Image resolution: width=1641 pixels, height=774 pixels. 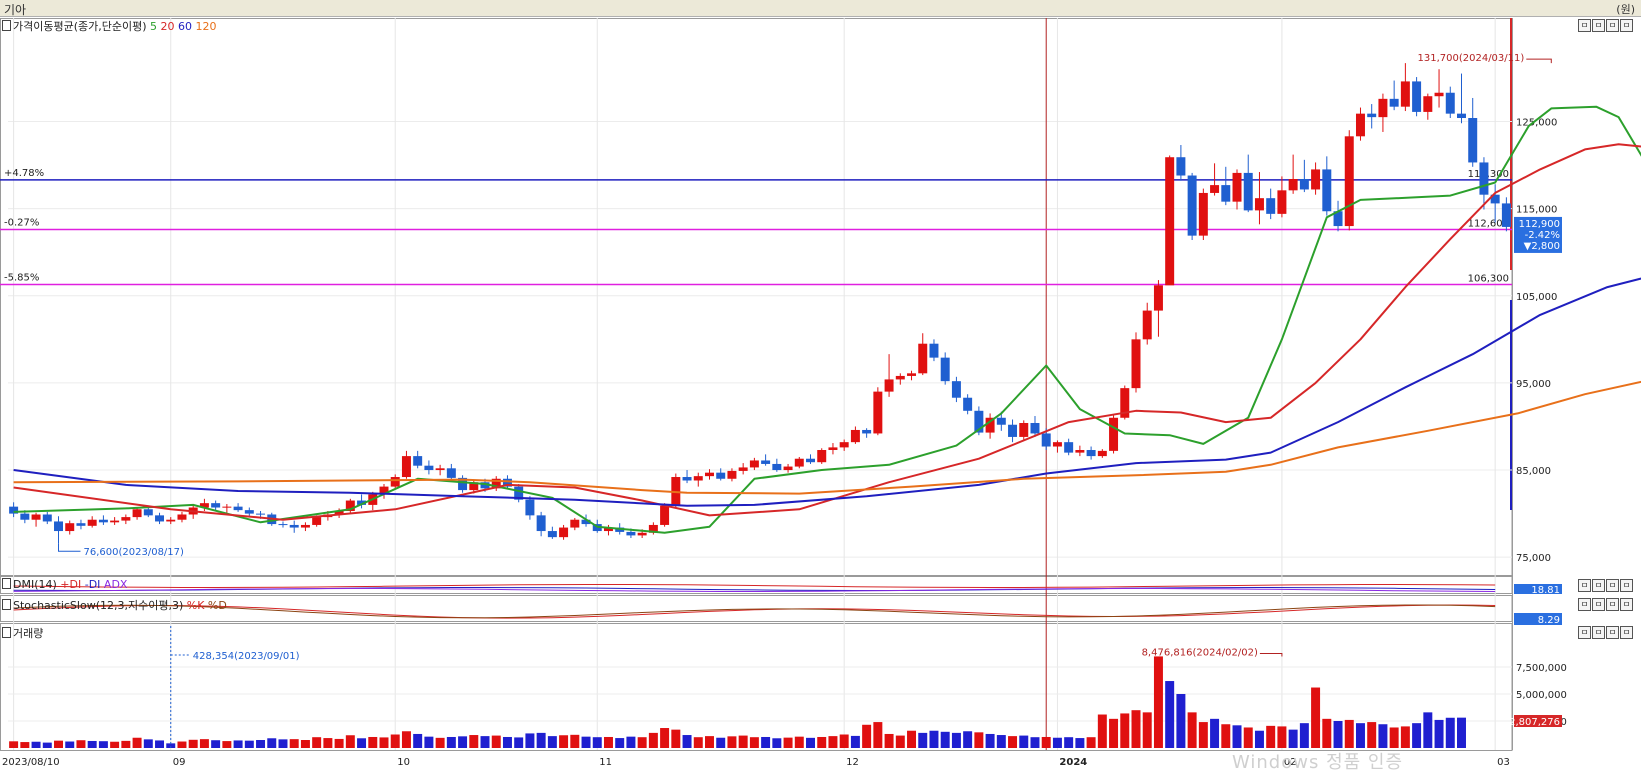 What do you see at coordinates (1541, 695) in the screenshot?
I see `volume-tick-label: 5,000,000` at bounding box center [1541, 695].